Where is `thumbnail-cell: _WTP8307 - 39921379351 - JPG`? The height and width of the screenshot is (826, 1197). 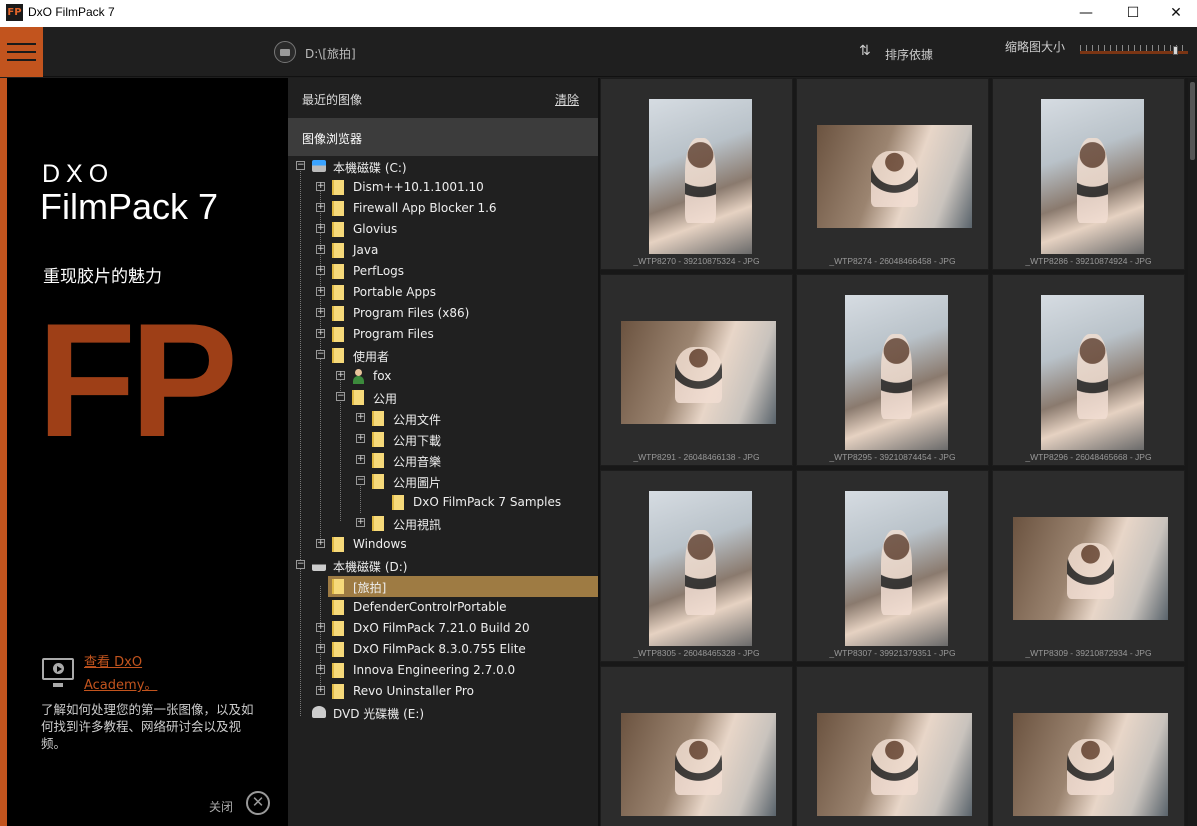
thumbnail-cell: _WTP8307 - 39921379351 - JPG is located at coordinates (892, 566).